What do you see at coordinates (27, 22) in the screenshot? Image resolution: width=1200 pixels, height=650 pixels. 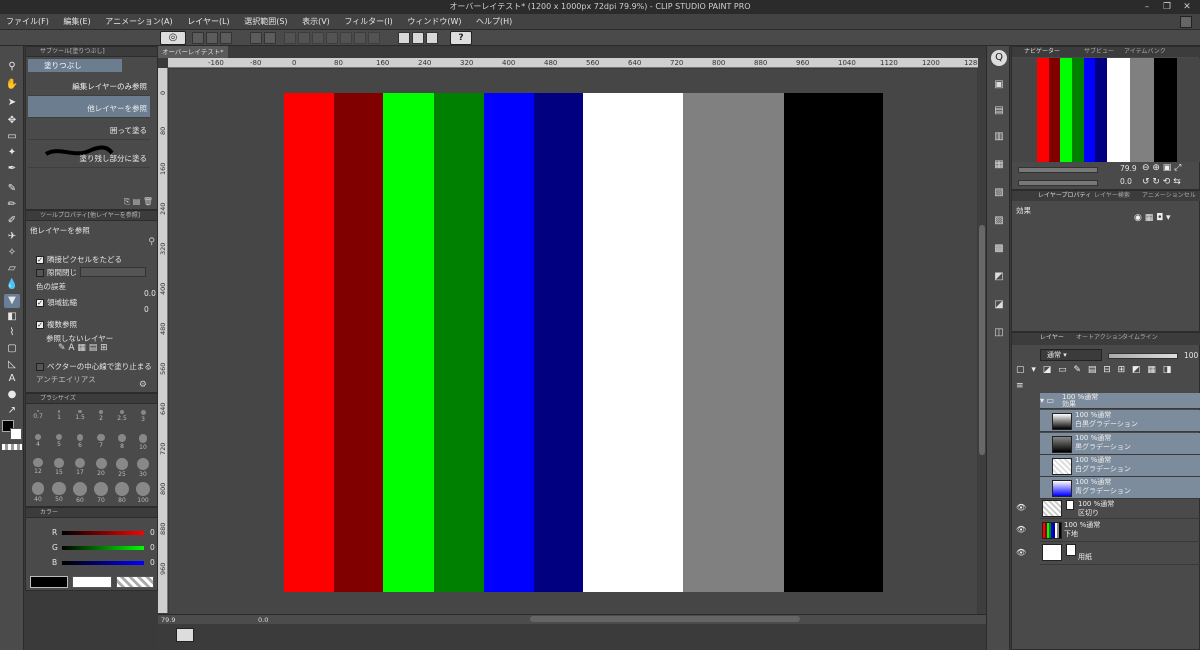 I see `menu-file: ファイル(F)` at bounding box center [27, 22].